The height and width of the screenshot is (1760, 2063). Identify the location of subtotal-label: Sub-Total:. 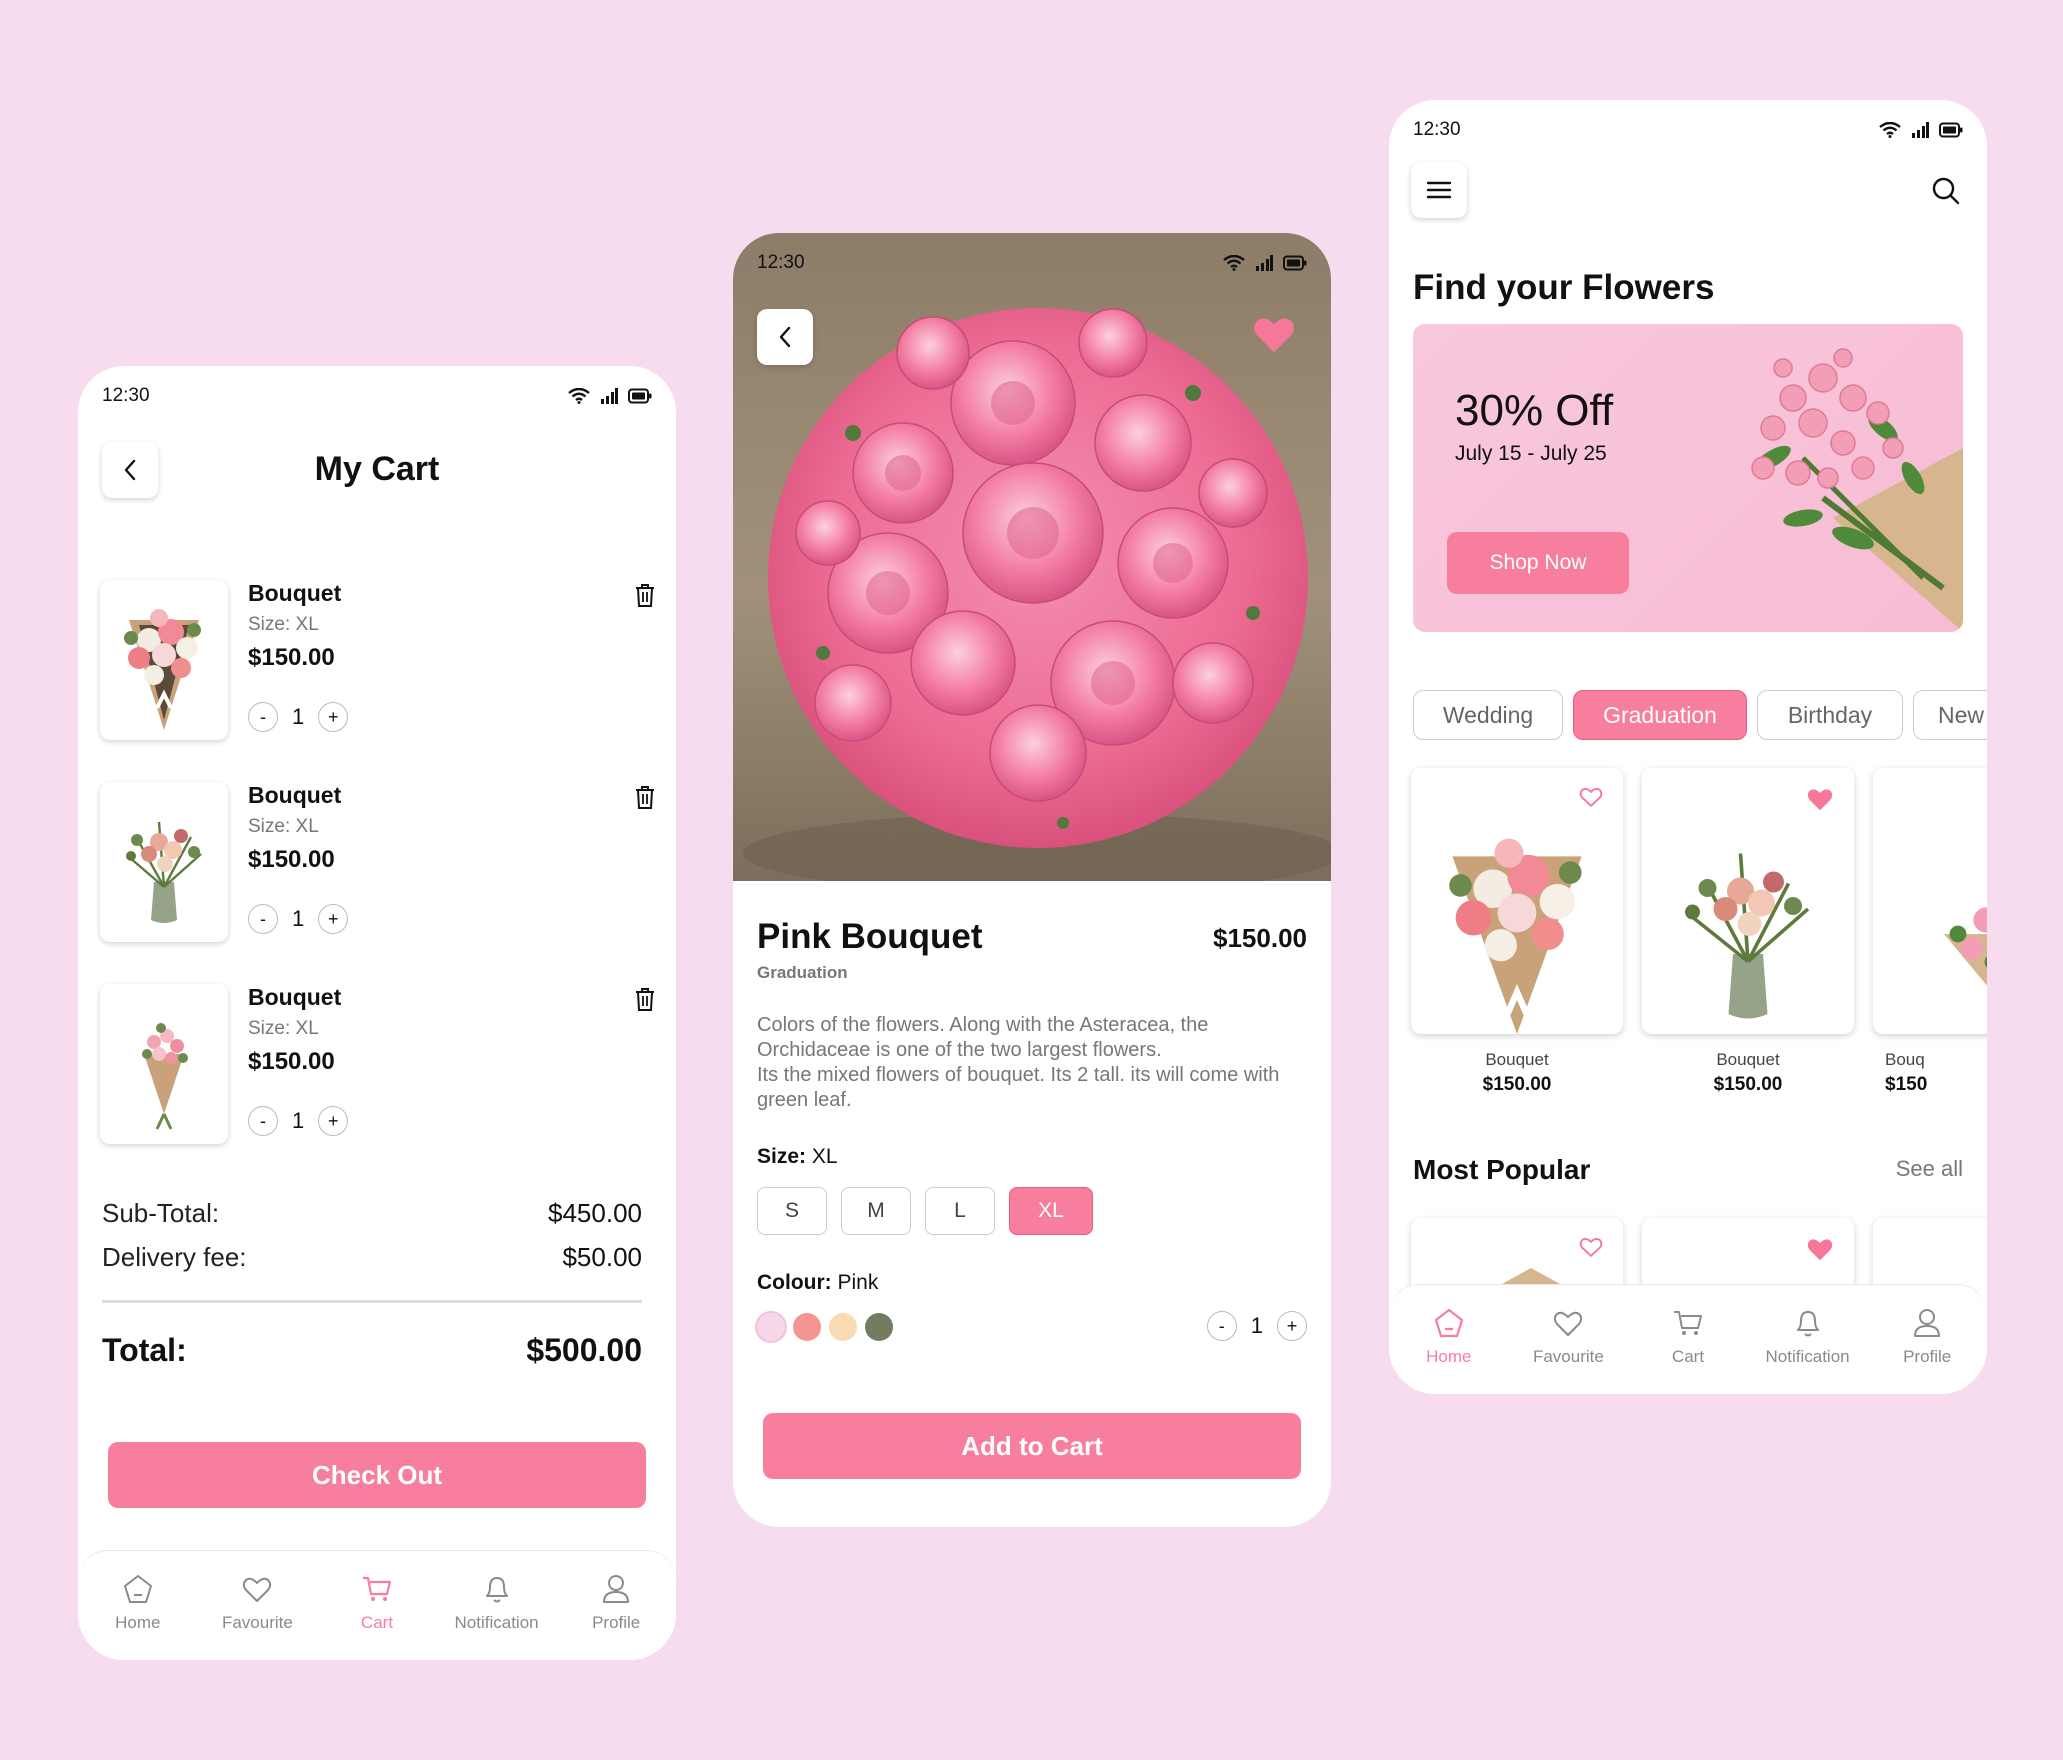
(161, 1213).